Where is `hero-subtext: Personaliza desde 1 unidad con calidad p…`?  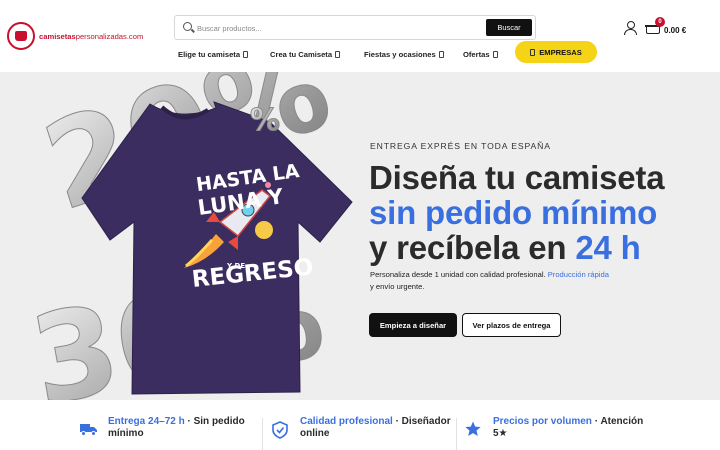
hero-subtext: Personaliza desde 1 unidad con calidad p… is located at coordinates (500, 281).